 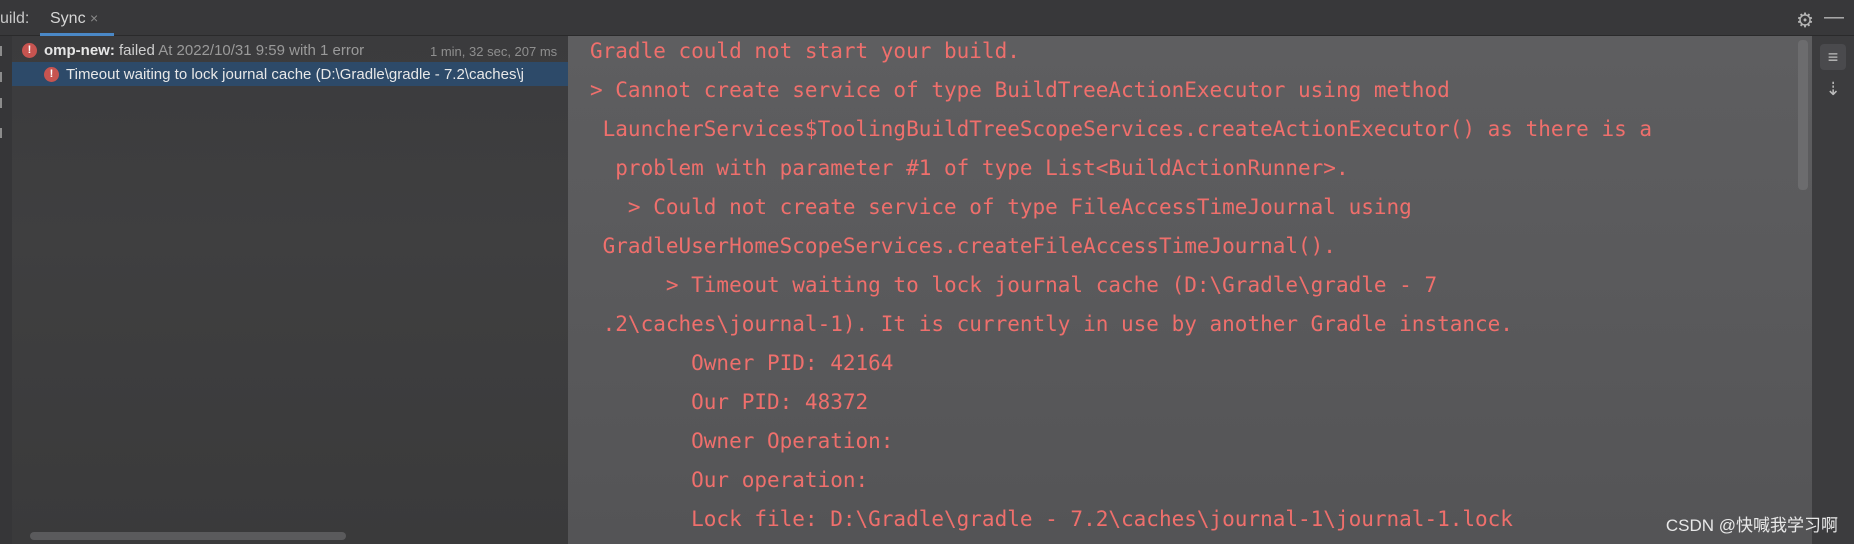 What do you see at coordinates (1751, 525) in the screenshot?
I see `watermark: CSDN @快喊我学习啊` at bounding box center [1751, 525].